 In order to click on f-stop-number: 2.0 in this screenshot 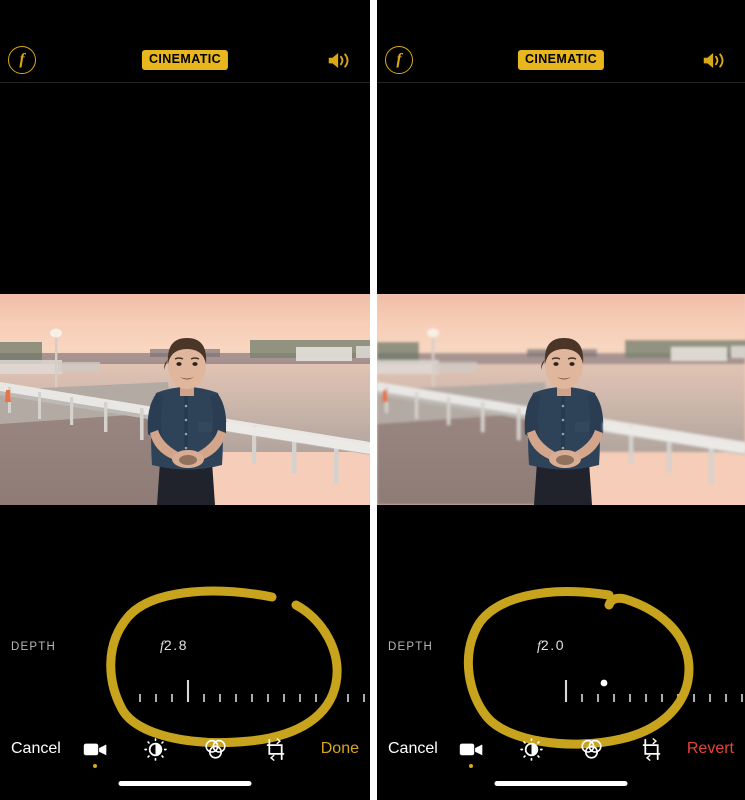, I will do `click(553, 645)`.